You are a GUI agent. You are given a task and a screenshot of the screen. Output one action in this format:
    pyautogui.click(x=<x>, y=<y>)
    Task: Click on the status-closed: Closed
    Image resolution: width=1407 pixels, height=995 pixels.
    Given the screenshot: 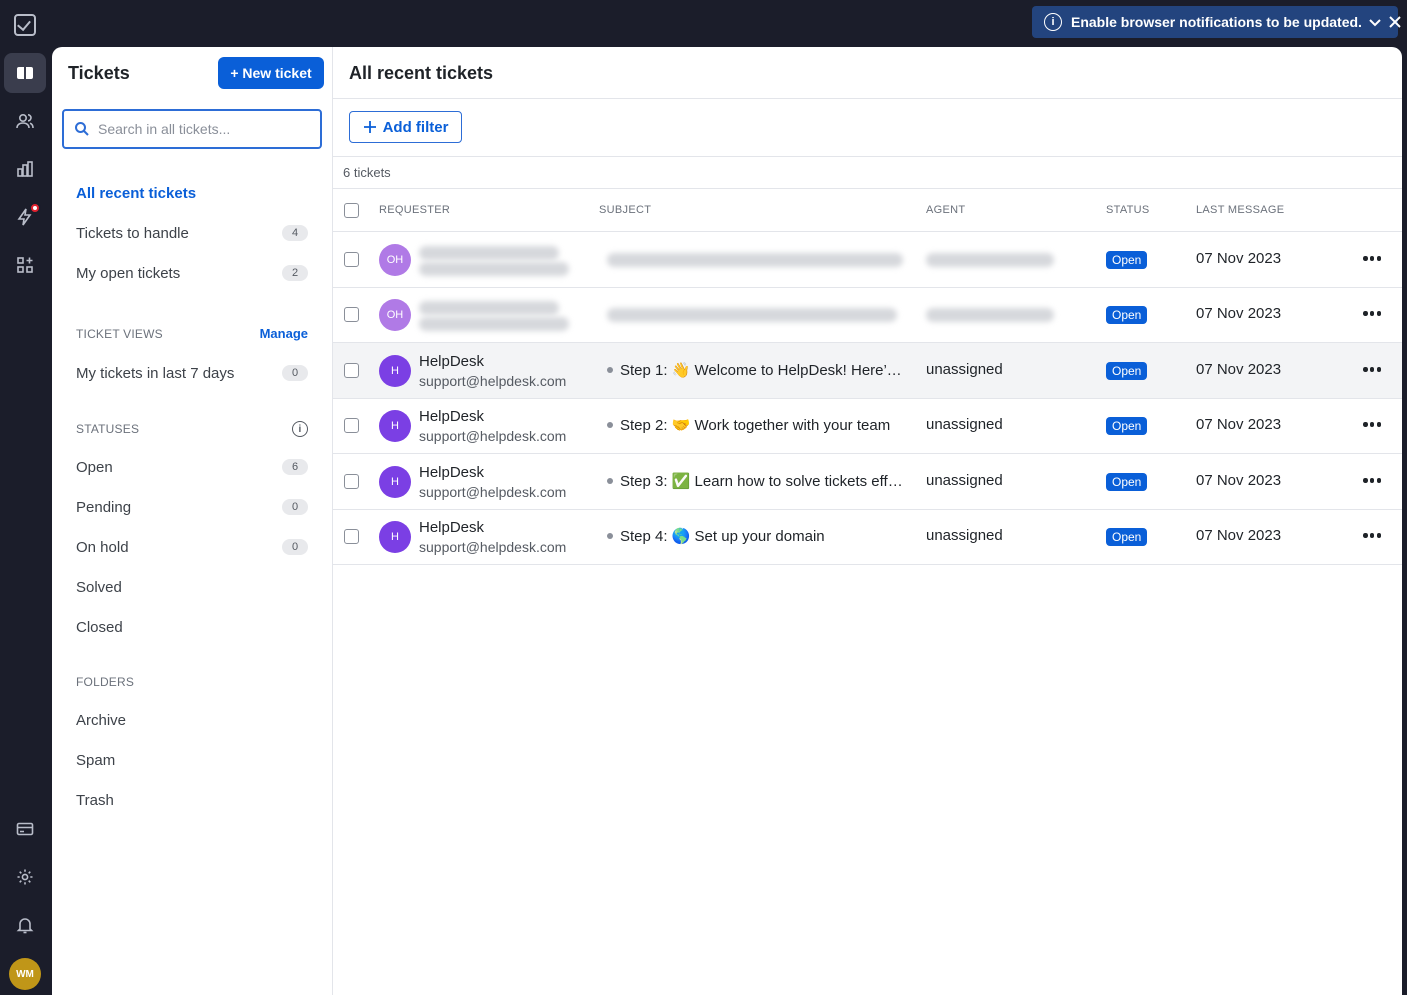 What is the action you would take?
    pyautogui.click(x=192, y=627)
    